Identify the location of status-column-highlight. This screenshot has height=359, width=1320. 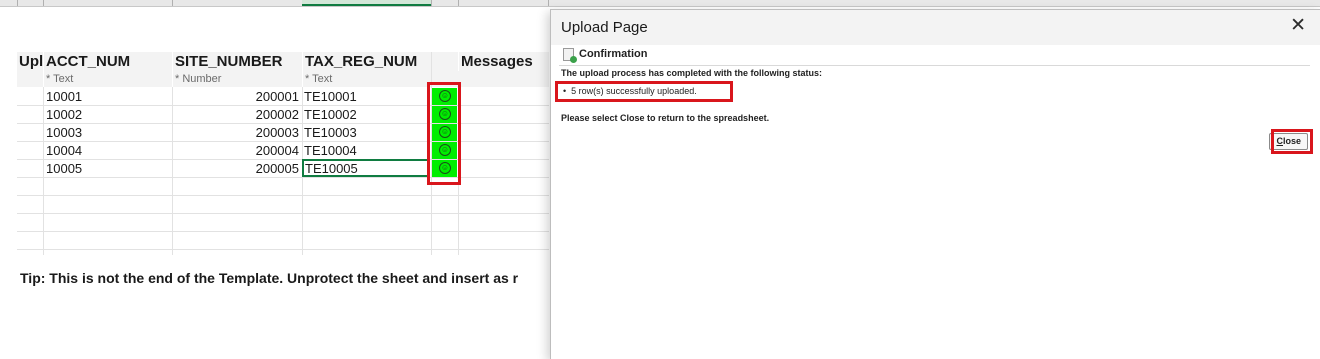
(444, 133).